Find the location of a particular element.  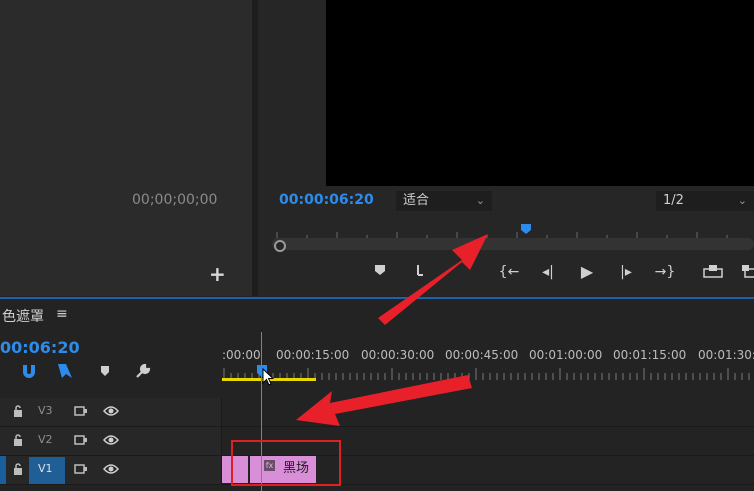

resolution-dropdown: 1/2 ⌄ is located at coordinates (705, 201).